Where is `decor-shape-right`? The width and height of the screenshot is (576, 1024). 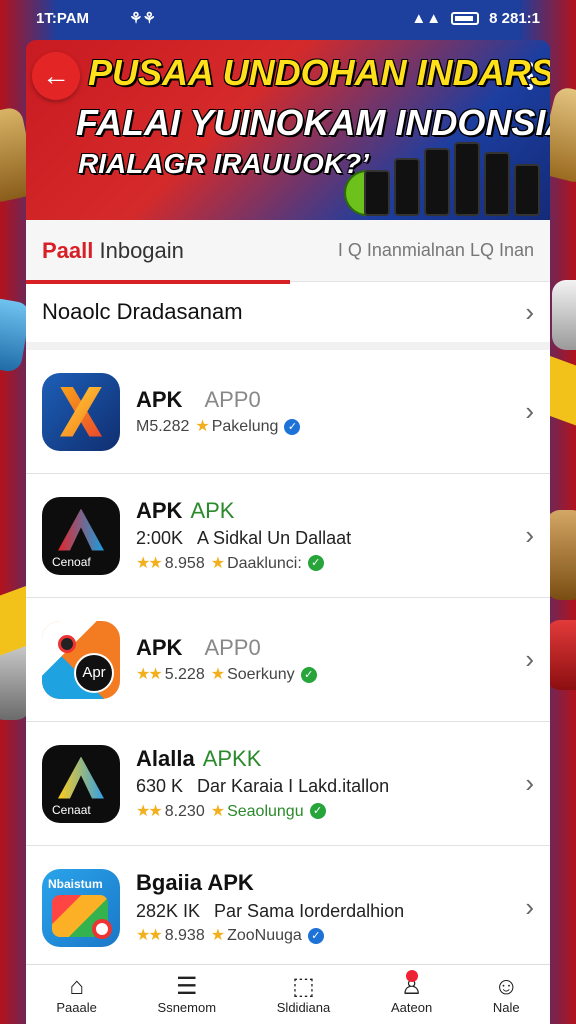 decor-shape-right is located at coordinates (564, 315).